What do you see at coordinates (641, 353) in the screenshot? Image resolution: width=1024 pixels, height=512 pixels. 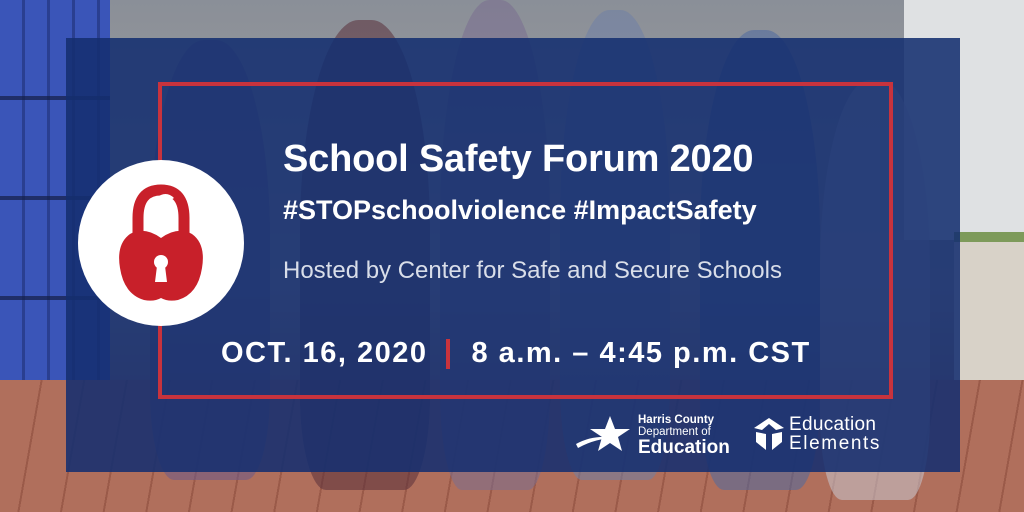 I see `event-time: 8 a.m. – 4:45 p.m. CST` at bounding box center [641, 353].